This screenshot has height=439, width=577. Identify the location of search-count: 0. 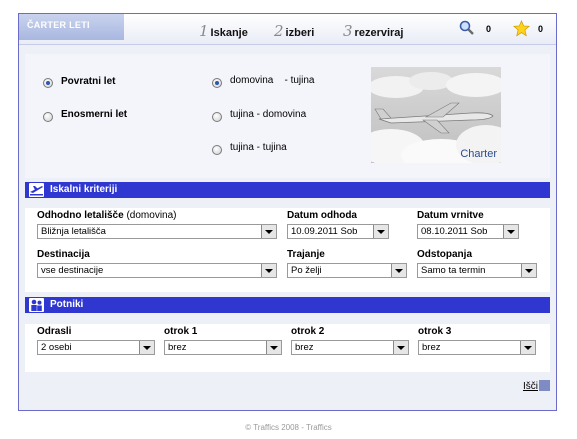
(489, 29).